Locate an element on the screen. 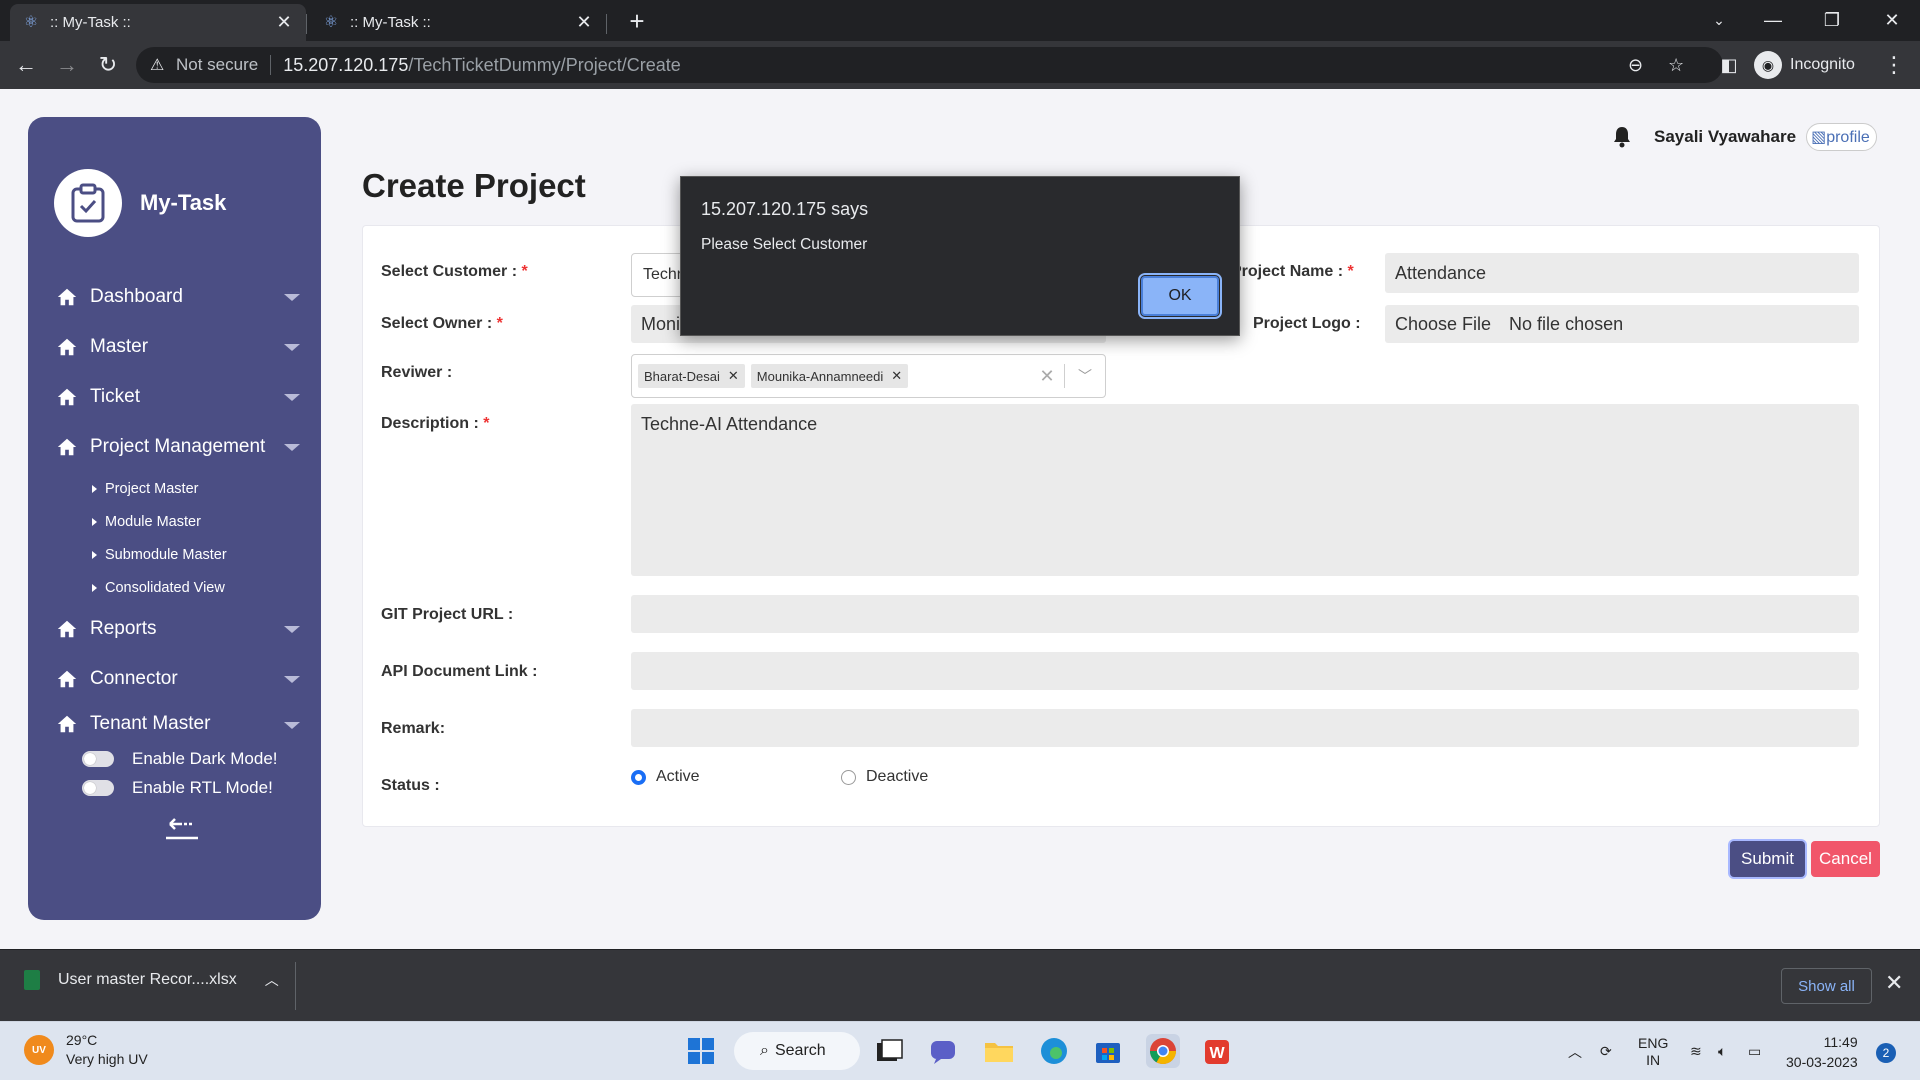 This screenshot has height=1080, width=1920. weather-text: 29°C Very high UV is located at coordinates (107, 1050).